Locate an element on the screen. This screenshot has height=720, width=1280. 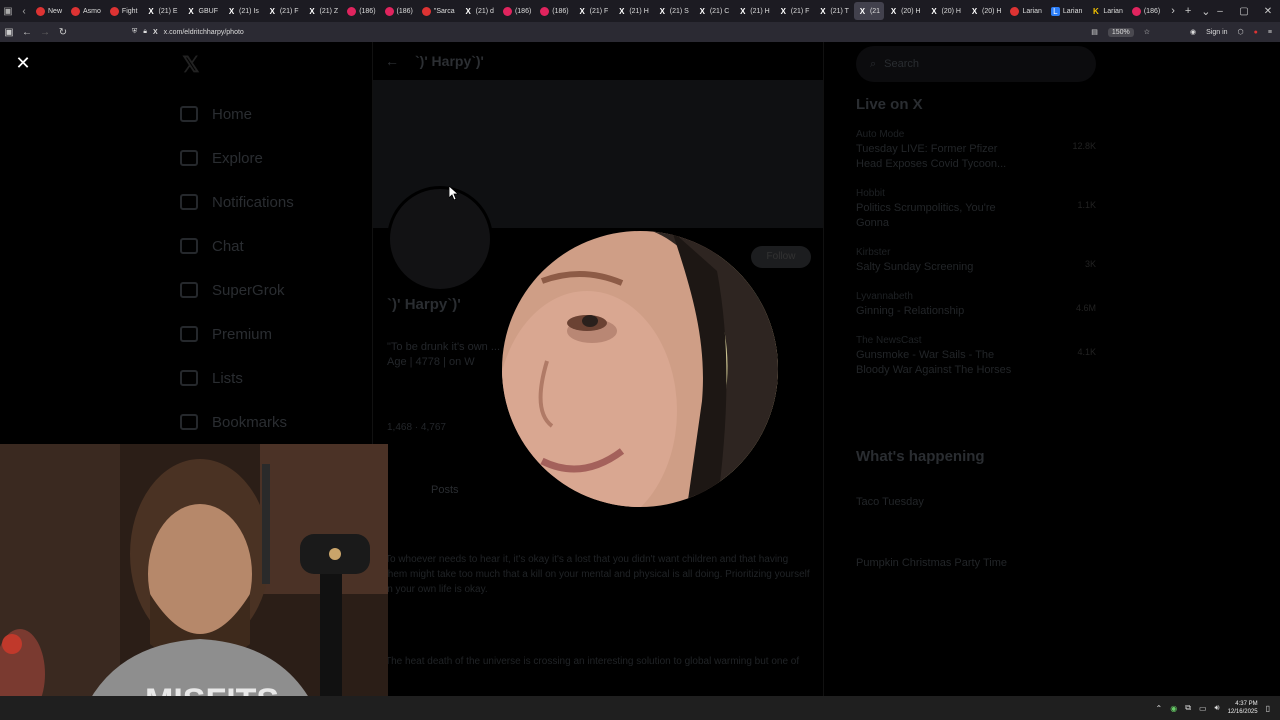
url-text: x.com/eldritchharpy/photo is located at coordinates (204, 32).